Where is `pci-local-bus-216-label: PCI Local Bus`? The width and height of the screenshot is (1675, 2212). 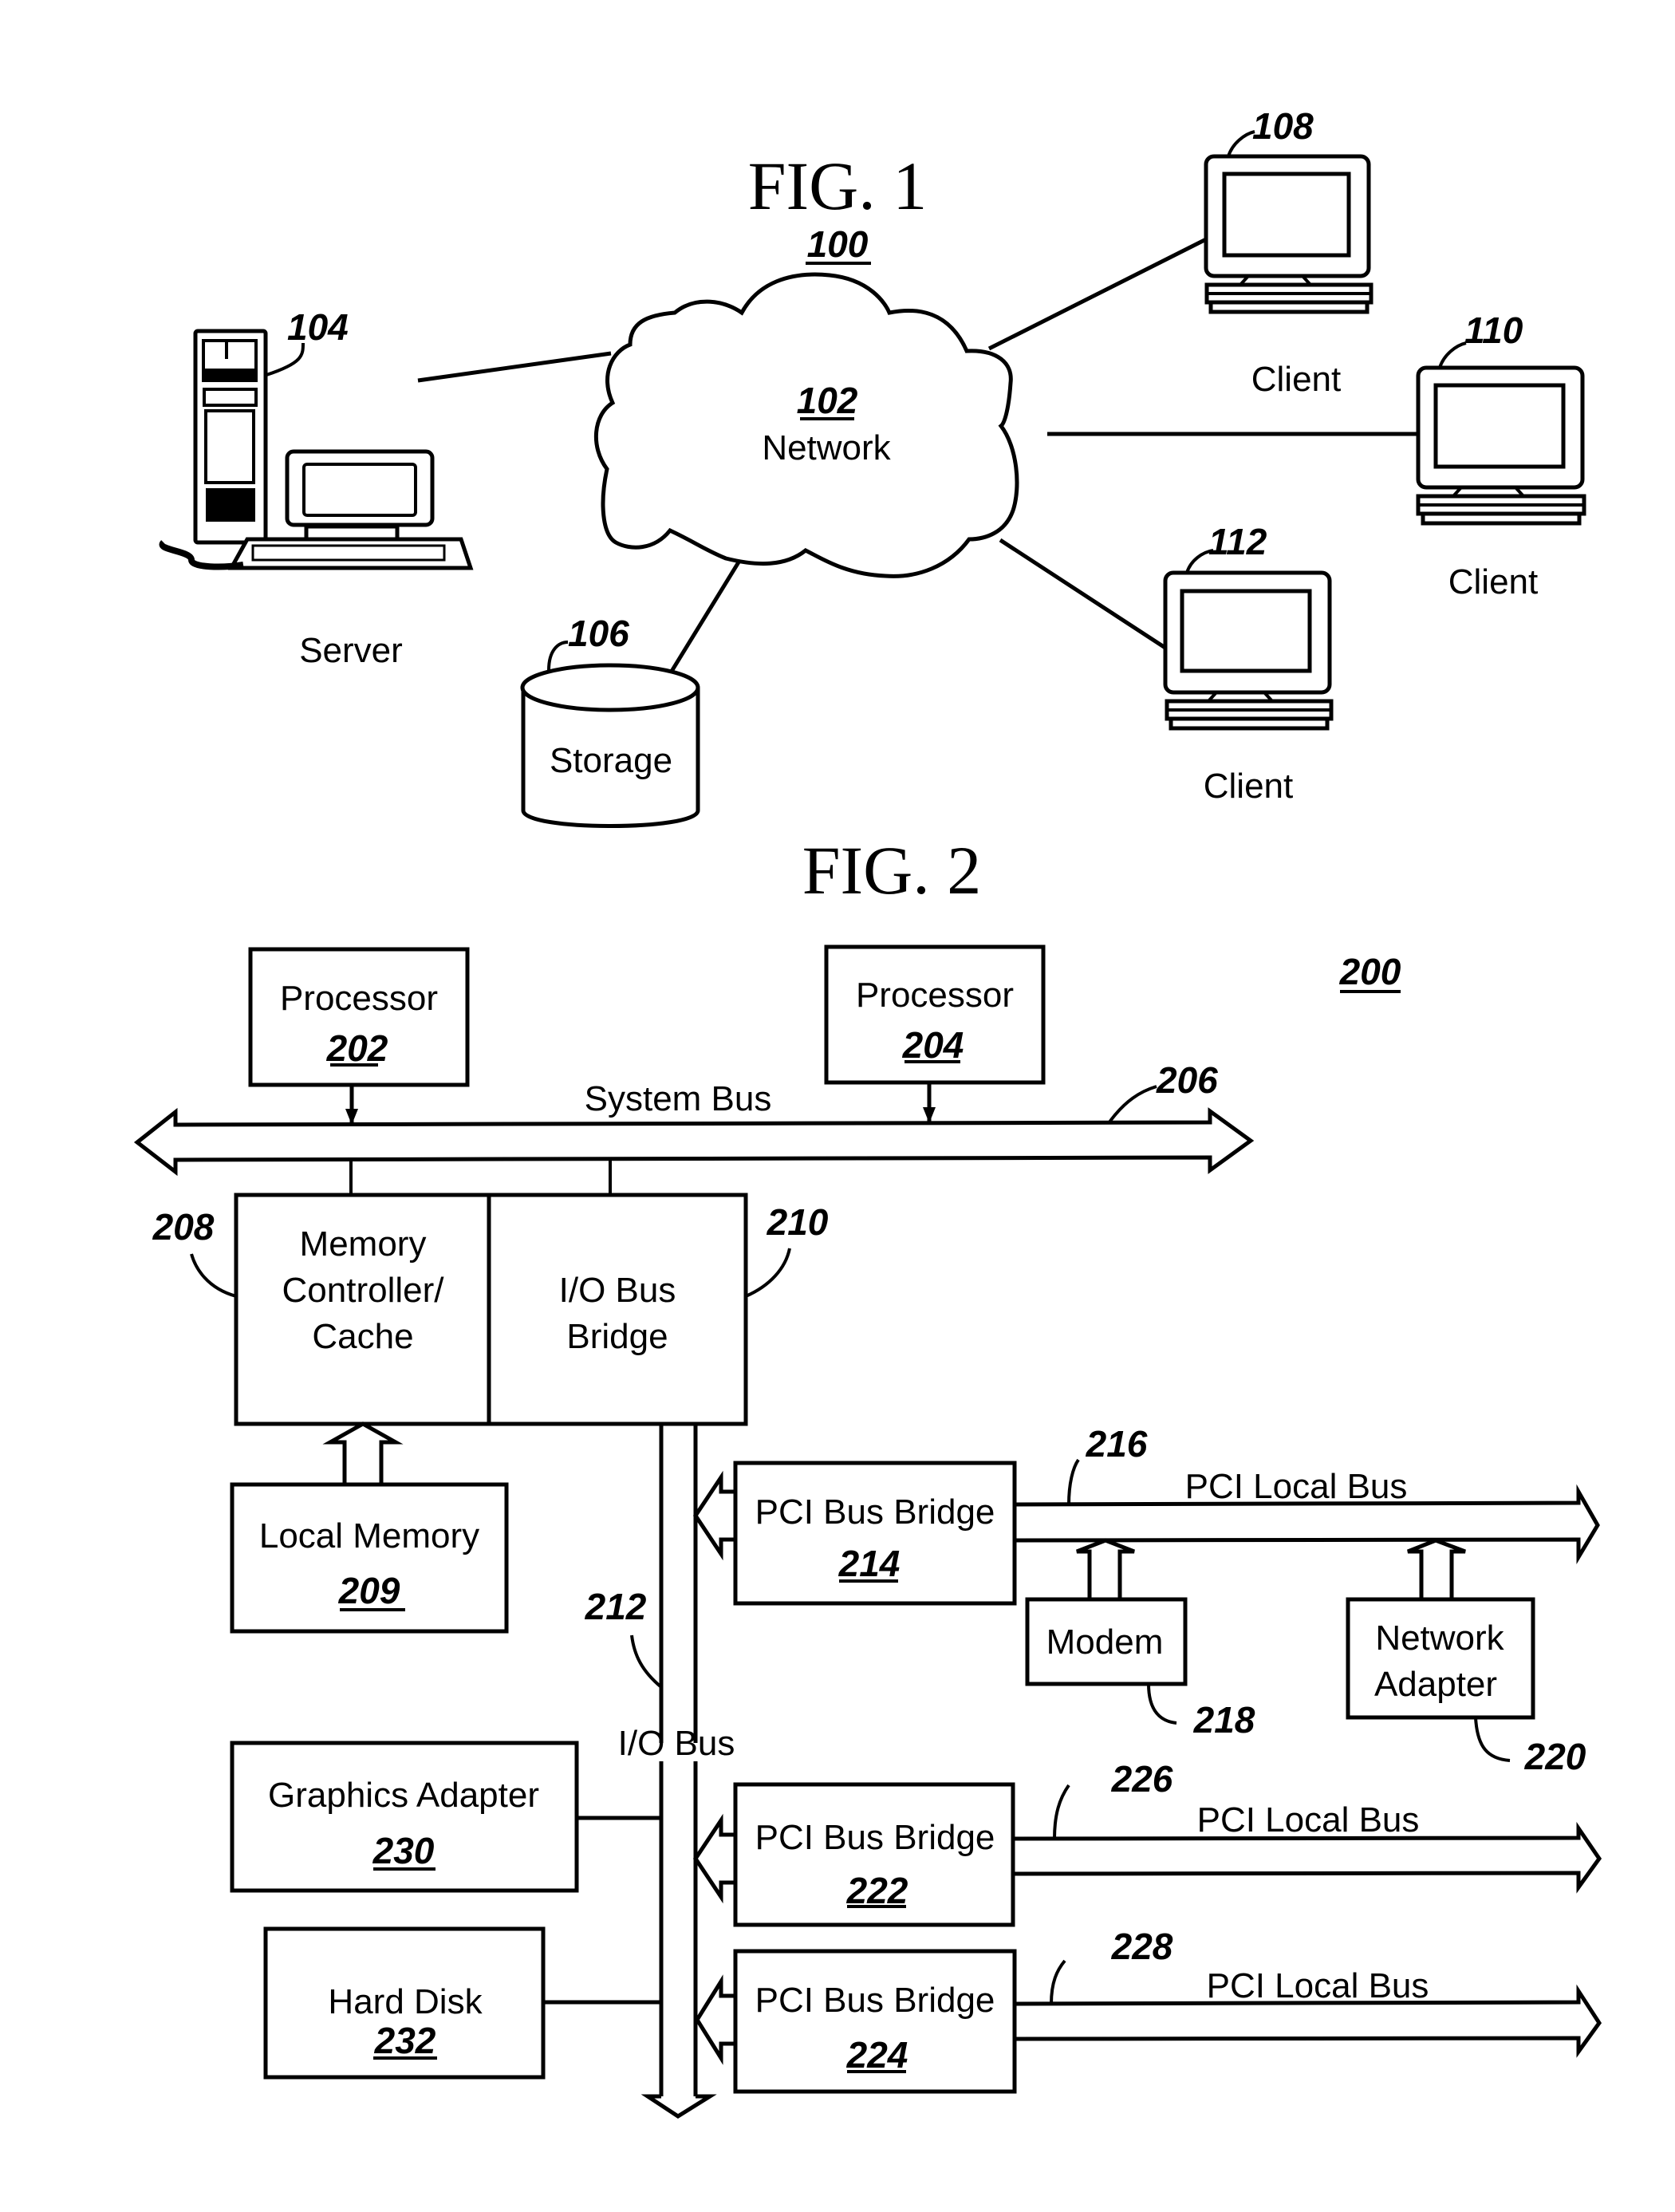
pci-local-bus-216-label: PCI Local Bus is located at coordinates (1296, 1487).